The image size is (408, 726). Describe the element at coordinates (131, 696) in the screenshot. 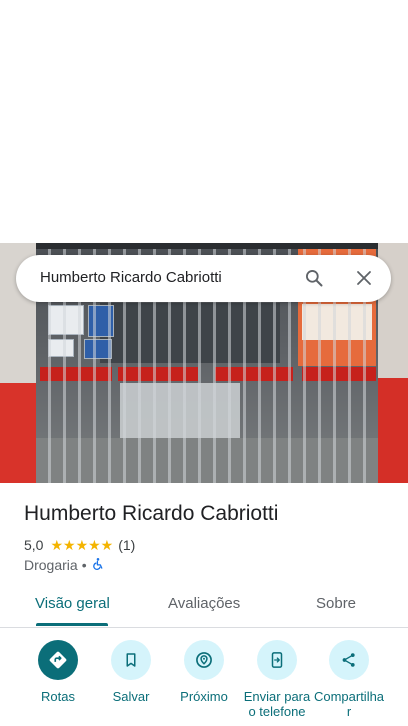

I see `save-label: Salvar` at that location.